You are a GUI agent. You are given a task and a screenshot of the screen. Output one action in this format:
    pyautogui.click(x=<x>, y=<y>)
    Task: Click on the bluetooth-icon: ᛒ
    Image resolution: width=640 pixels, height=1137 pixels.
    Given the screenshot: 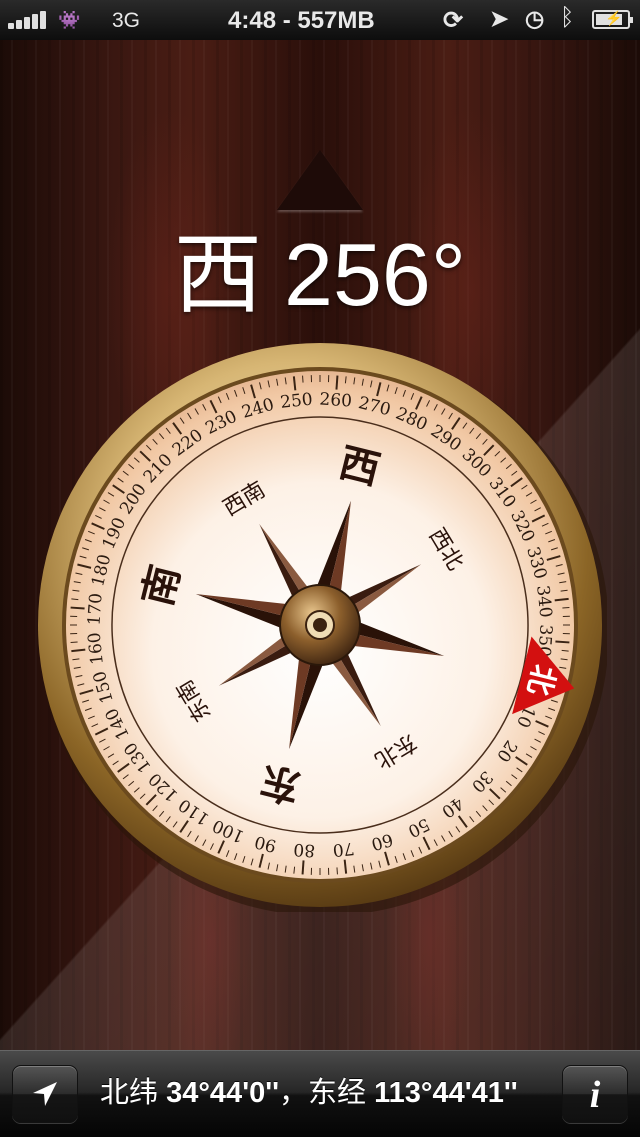 What is the action you would take?
    pyautogui.click(x=567, y=18)
    